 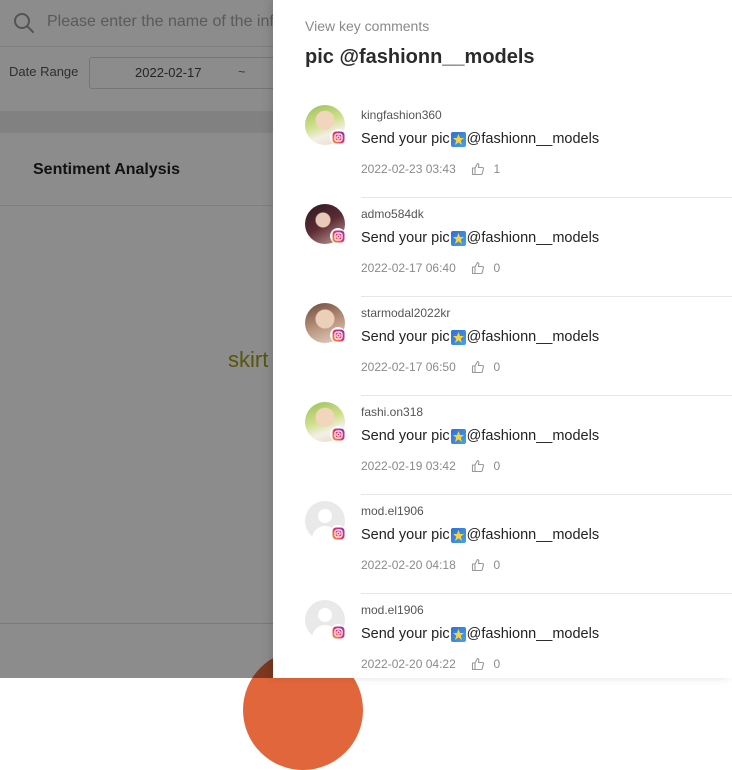 I want to click on comment-date: 2022-02-23 03:43, so click(x=408, y=168).